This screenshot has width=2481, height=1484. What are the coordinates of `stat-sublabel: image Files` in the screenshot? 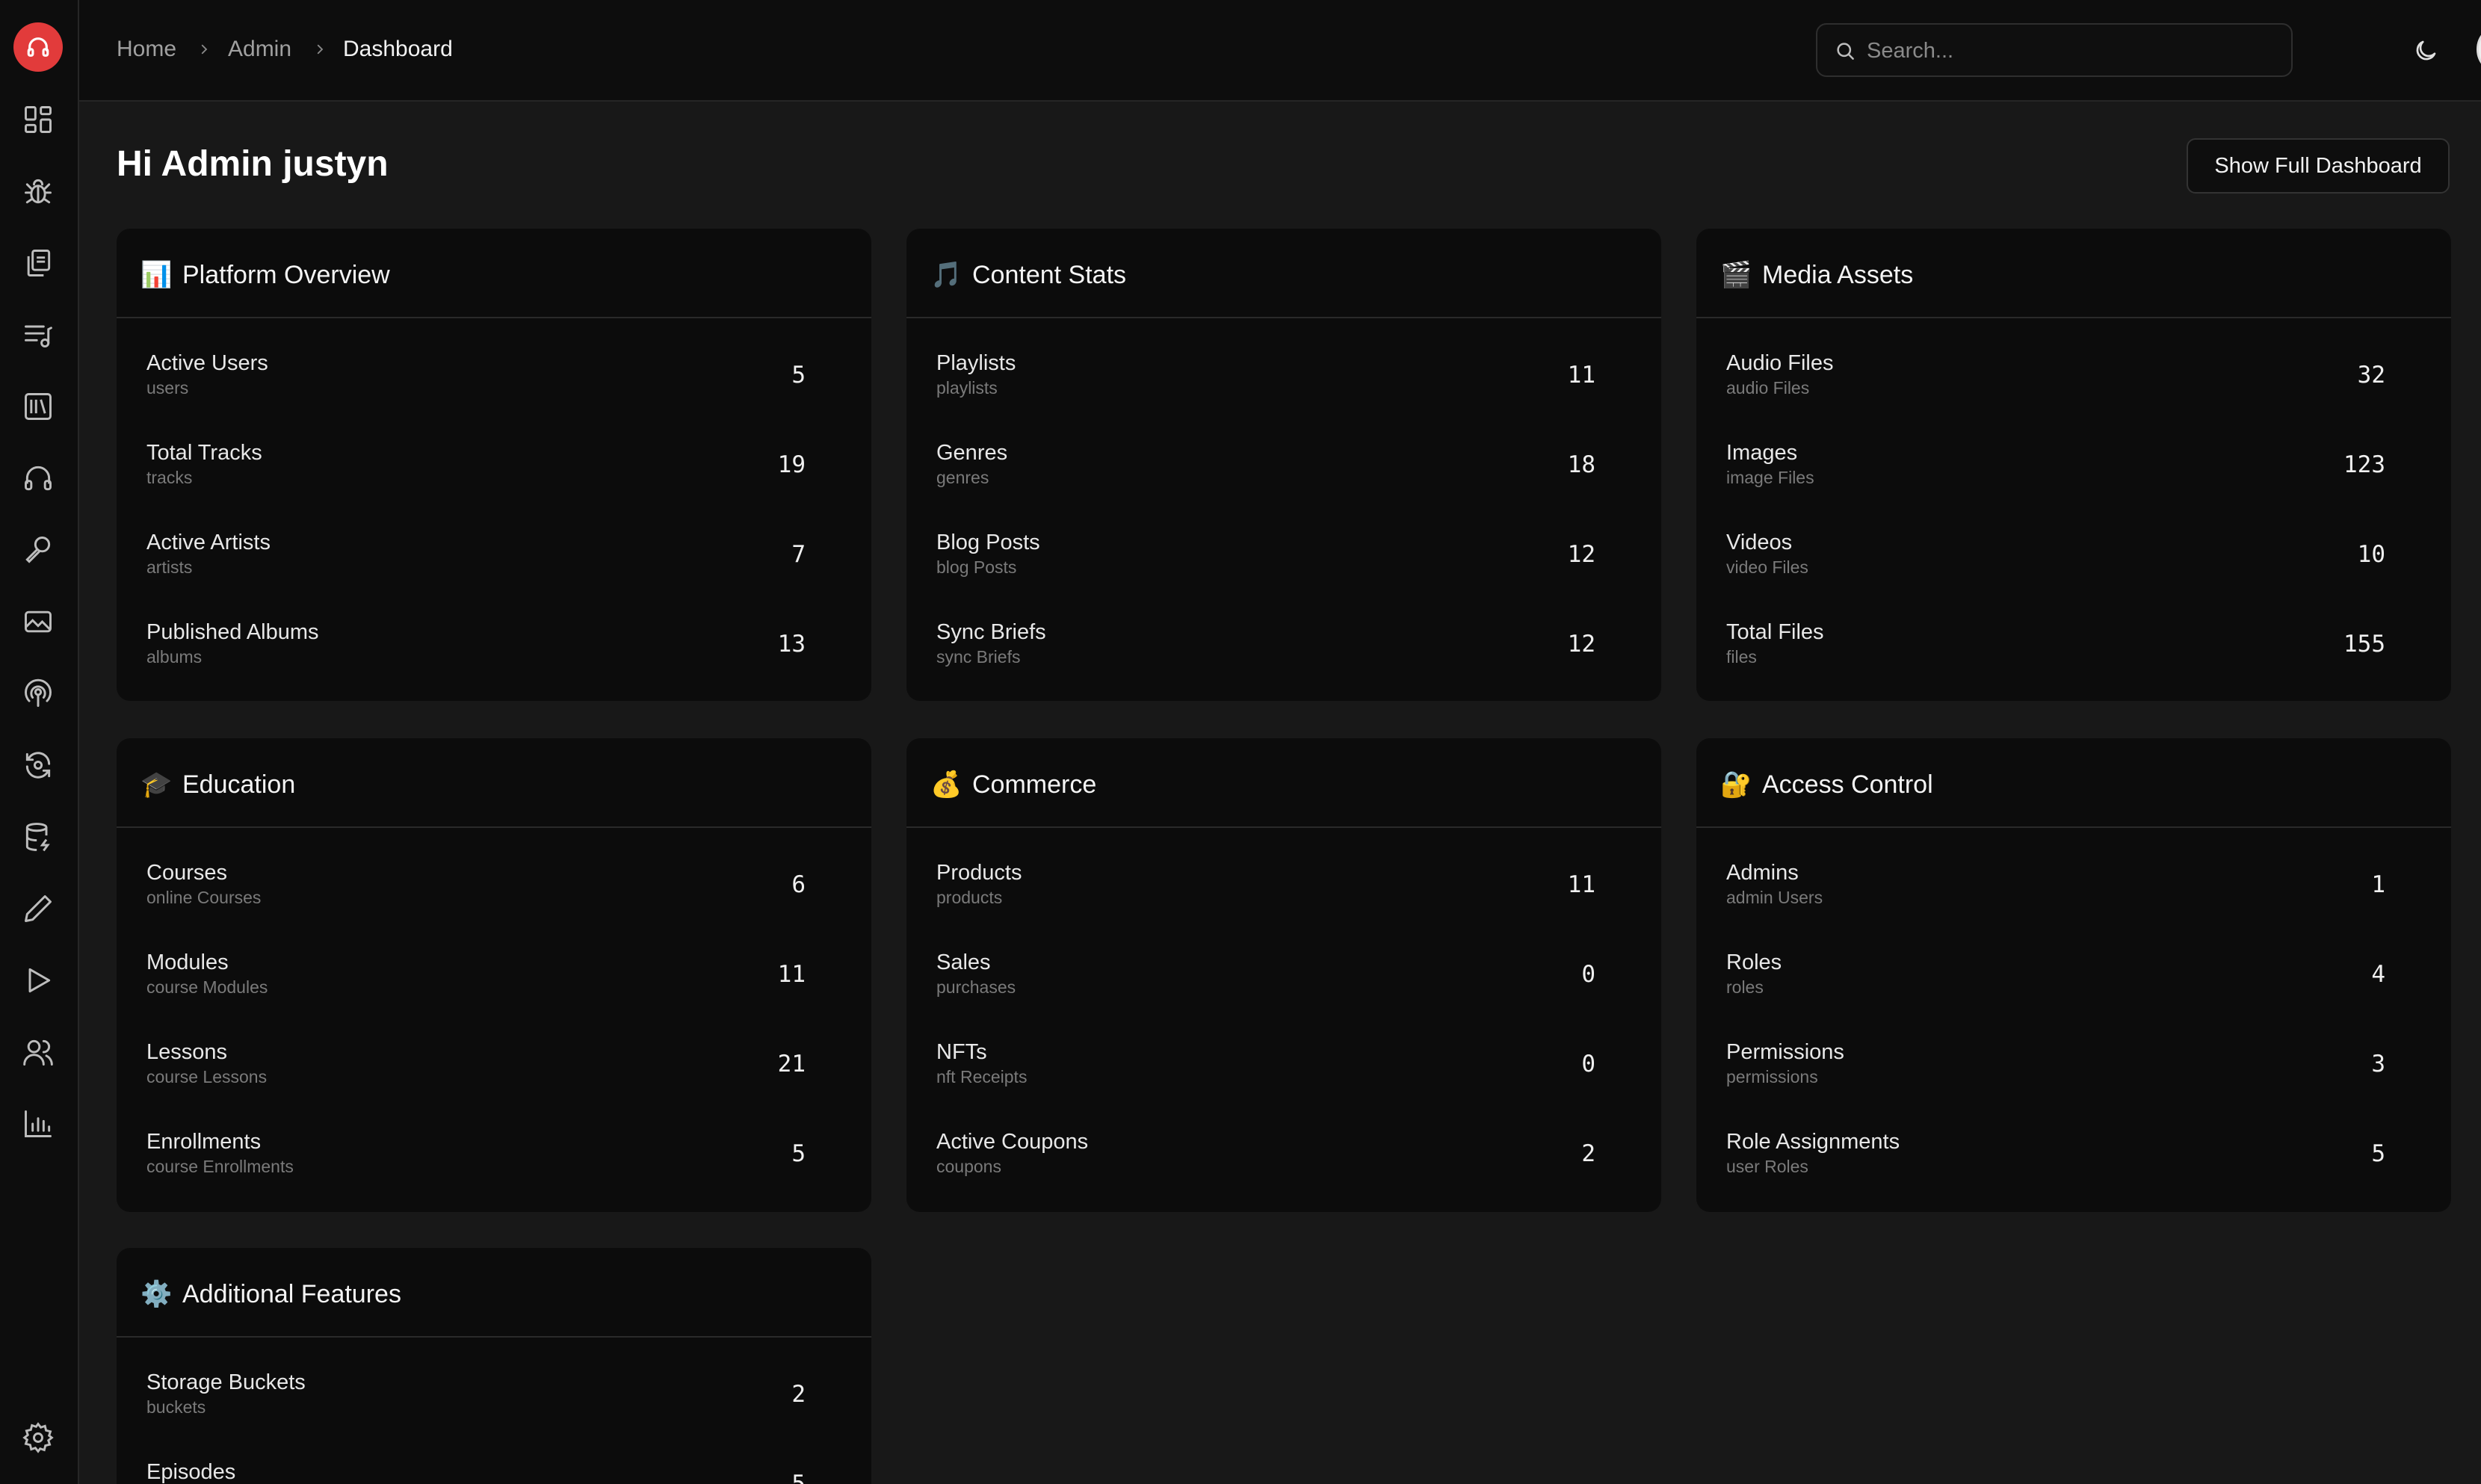 It's located at (1770, 477).